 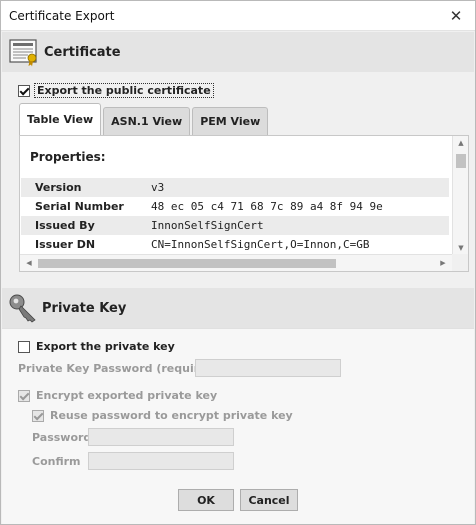 What do you see at coordinates (38, 415) in the screenshot?
I see `reuse-password-checkbox` at bounding box center [38, 415].